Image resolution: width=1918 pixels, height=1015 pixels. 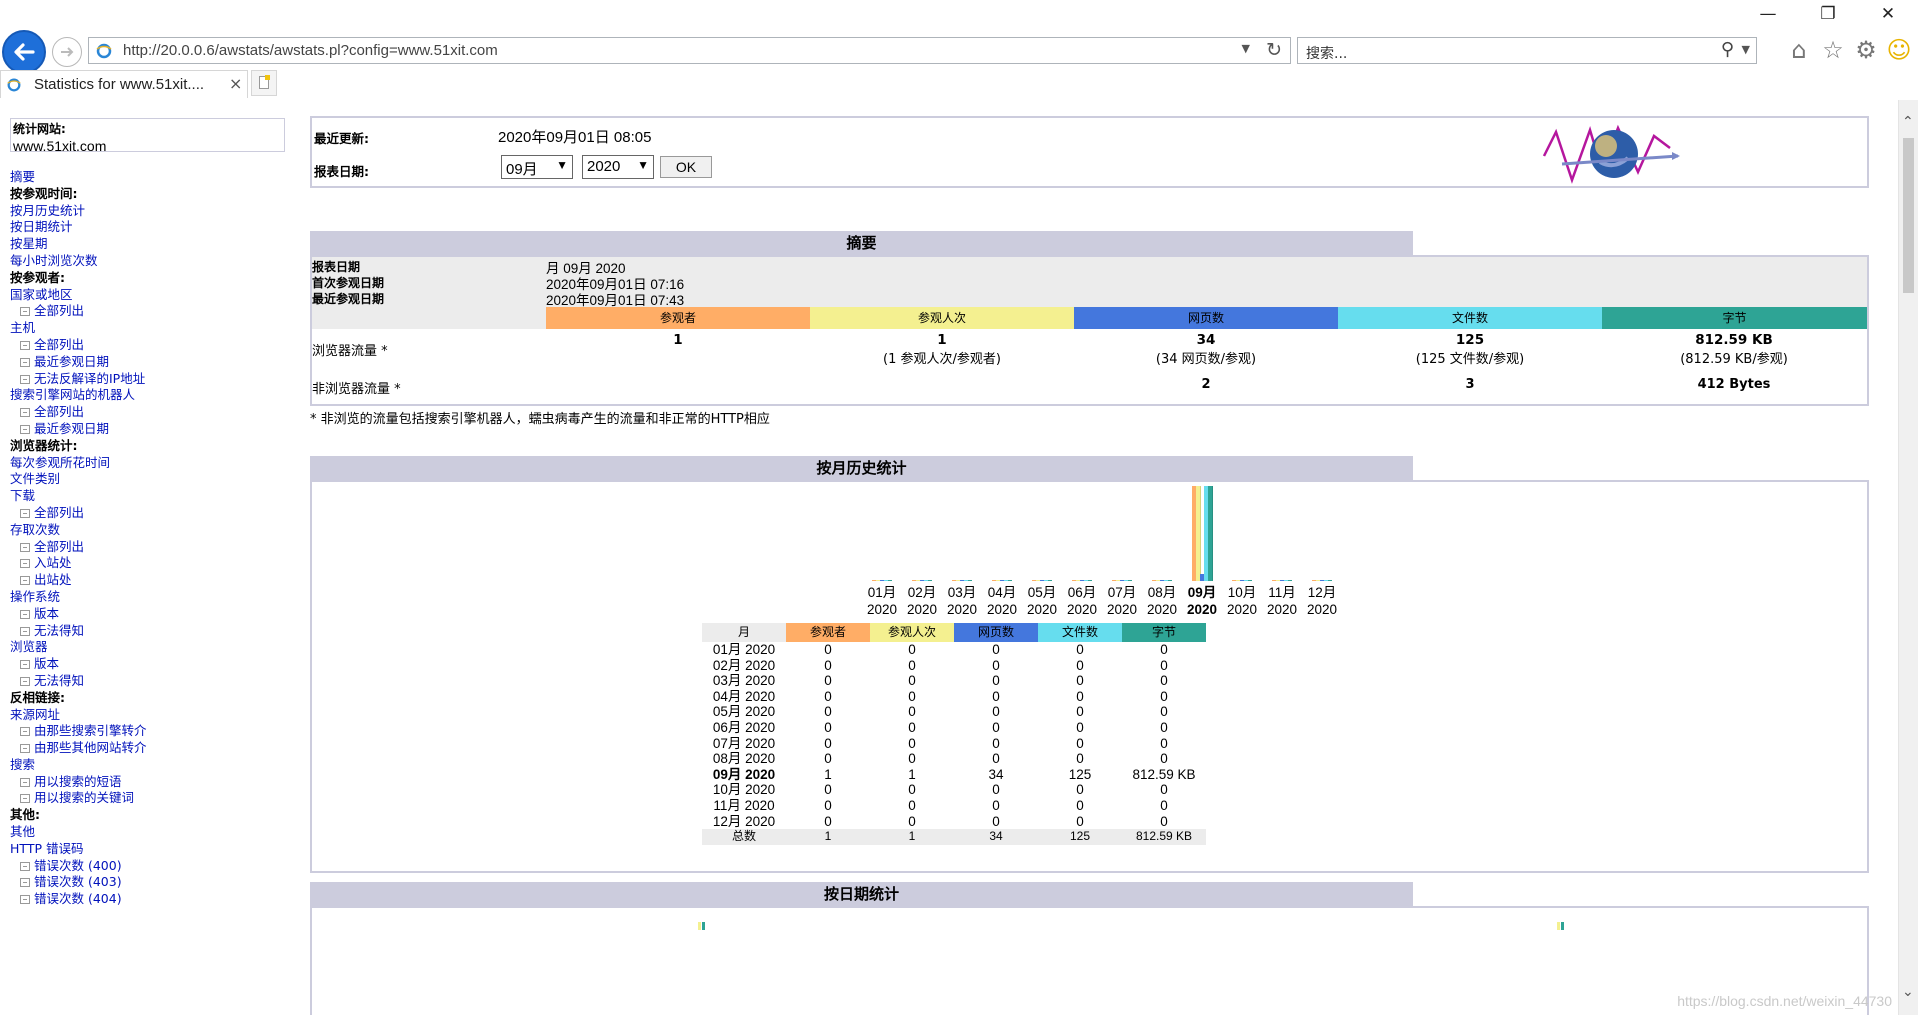 What do you see at coordinates (942, 340) in the screenshot?
I see `browser-traffic-value: 1` at bounding box center [942, 340].